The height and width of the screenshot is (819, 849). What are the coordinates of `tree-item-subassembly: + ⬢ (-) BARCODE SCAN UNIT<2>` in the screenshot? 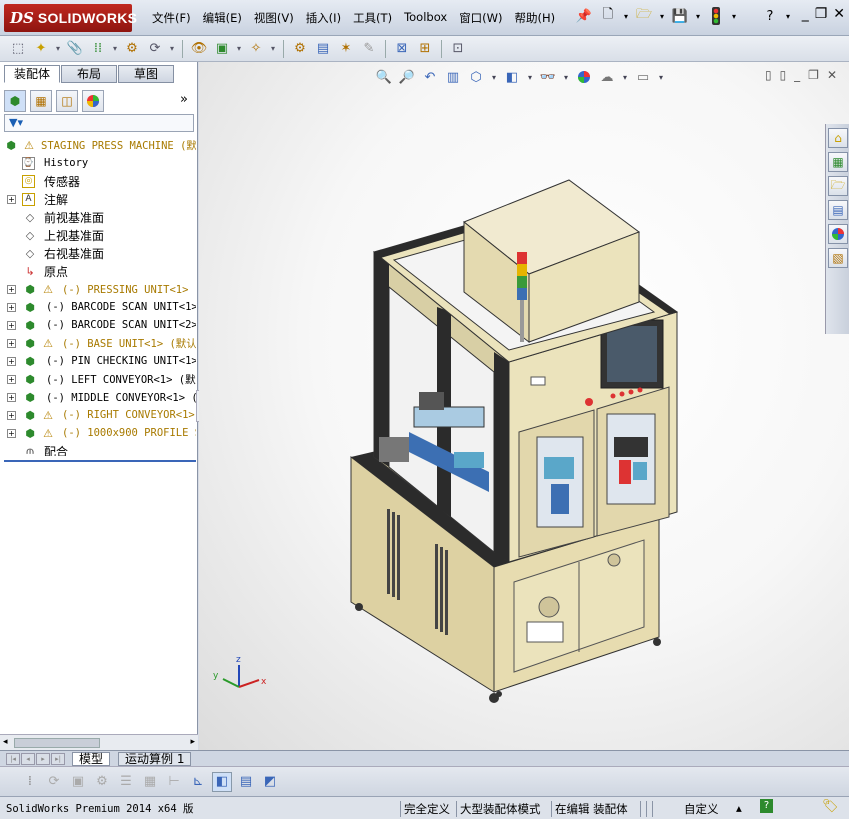 It's located at (98, 325).